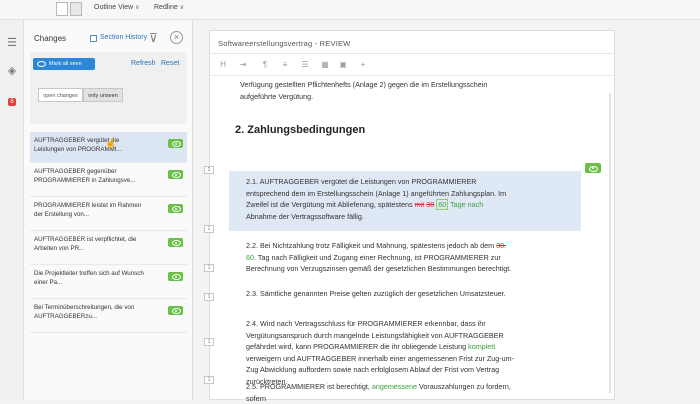  What do you see at coordinates (376, 217) in the screenshot?
I see `text-line: Abnahme der Vertragssoftware fällig.` at bounding box center [376, 217].